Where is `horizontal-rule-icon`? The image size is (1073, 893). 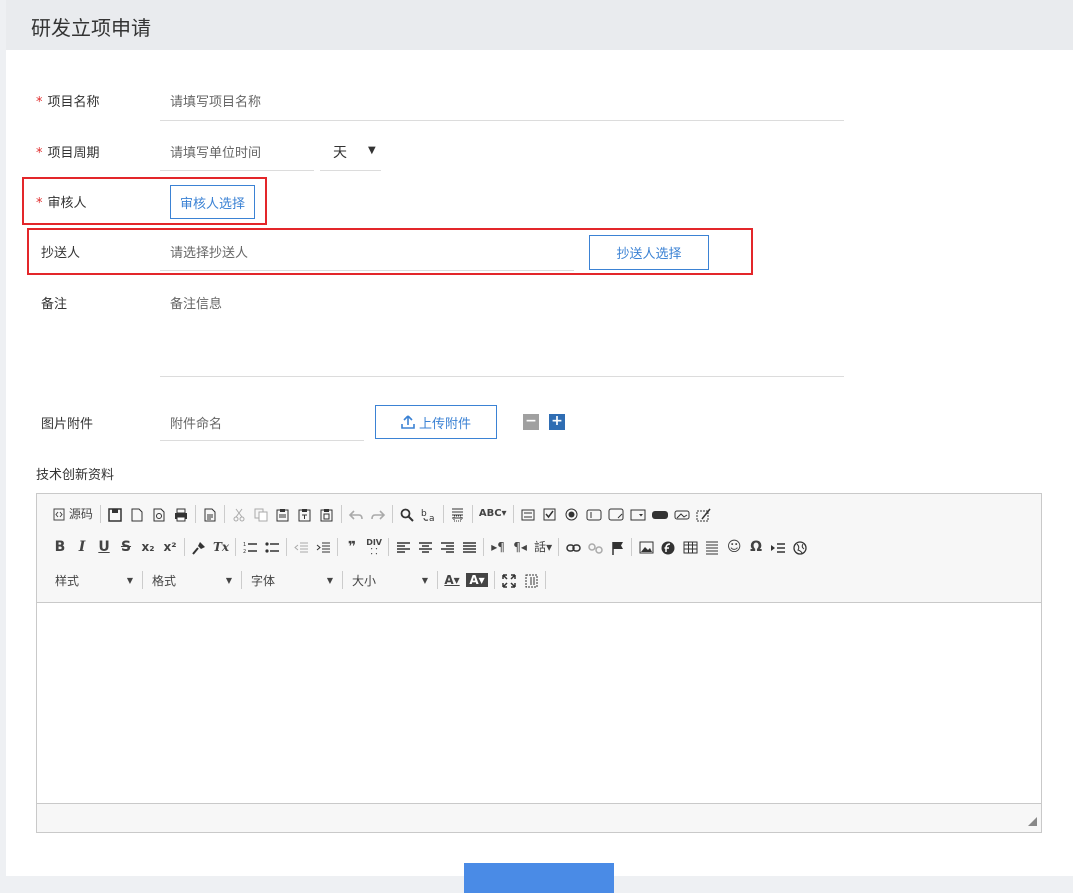
horizontal-rule-icon is located at coordinates (712, 547).